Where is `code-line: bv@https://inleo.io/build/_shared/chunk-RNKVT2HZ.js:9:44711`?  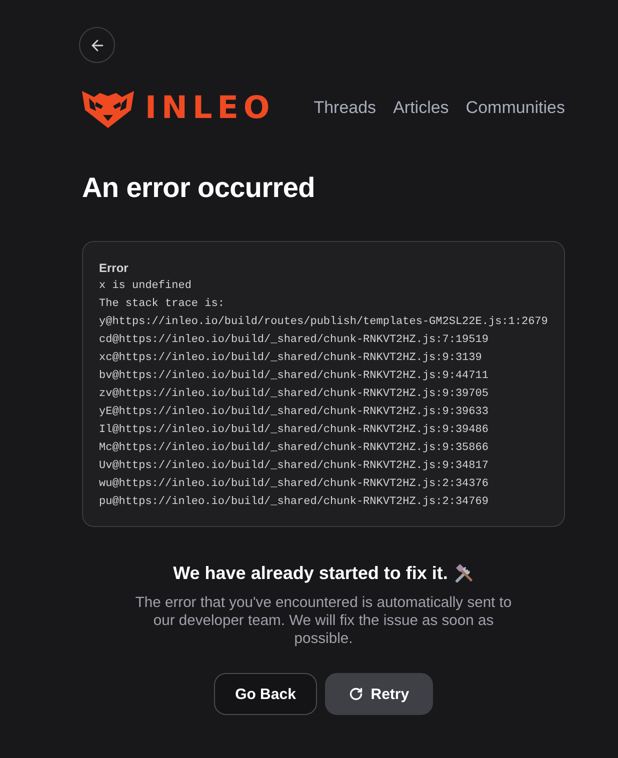 code-line: bv@https://inleo.io/build/_shared/chunk-RNKVT2HZ.js:9:44711 is located at coordinates (293, 376).